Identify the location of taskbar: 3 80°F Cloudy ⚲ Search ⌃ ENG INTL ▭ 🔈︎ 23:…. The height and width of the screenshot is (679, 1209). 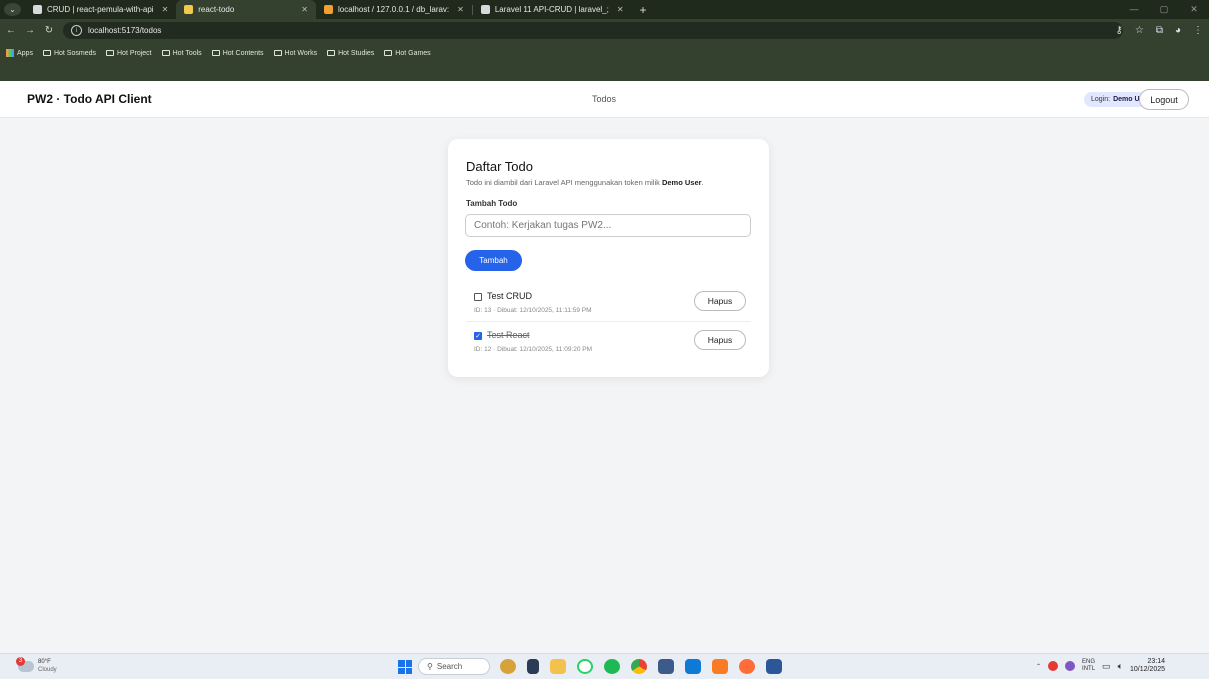
(604, 666).